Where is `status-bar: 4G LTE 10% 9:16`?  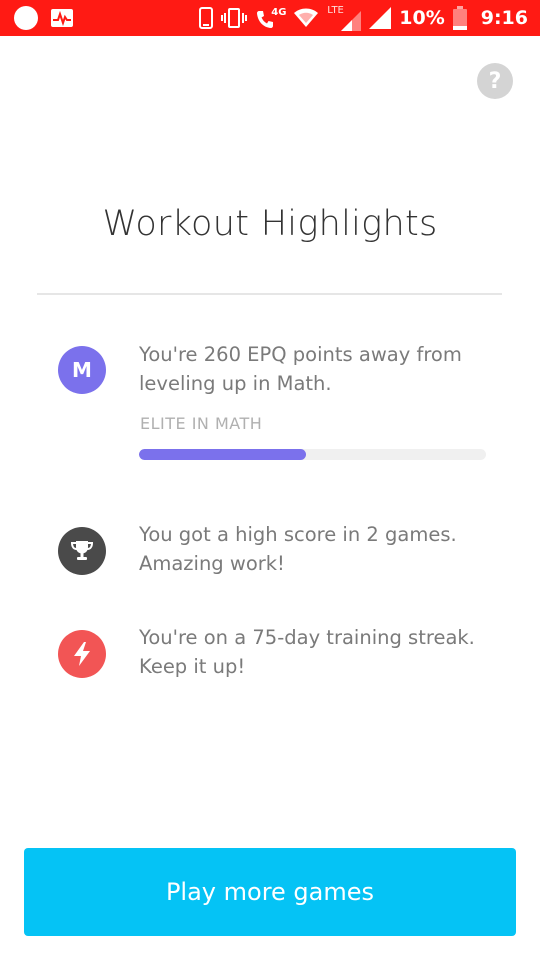 status-bar: 4G LTE 10% 9:16 is located at coordinates (270, 18).